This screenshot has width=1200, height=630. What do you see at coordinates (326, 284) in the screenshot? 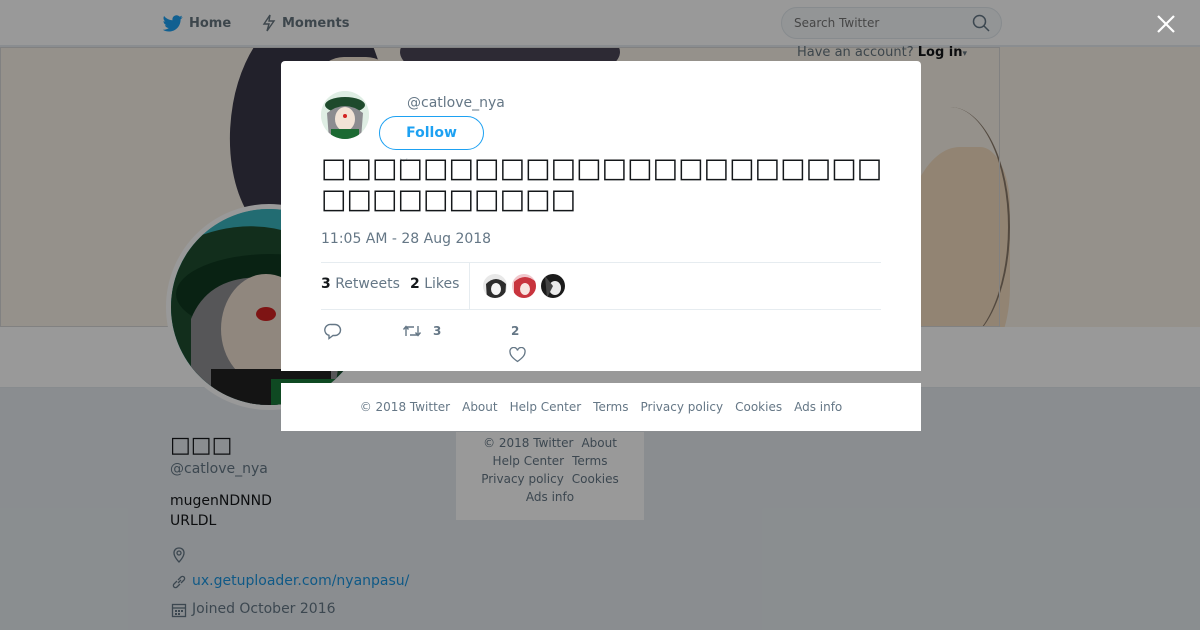
I see `retweets-count: 3` at bounding box center [326, 284].